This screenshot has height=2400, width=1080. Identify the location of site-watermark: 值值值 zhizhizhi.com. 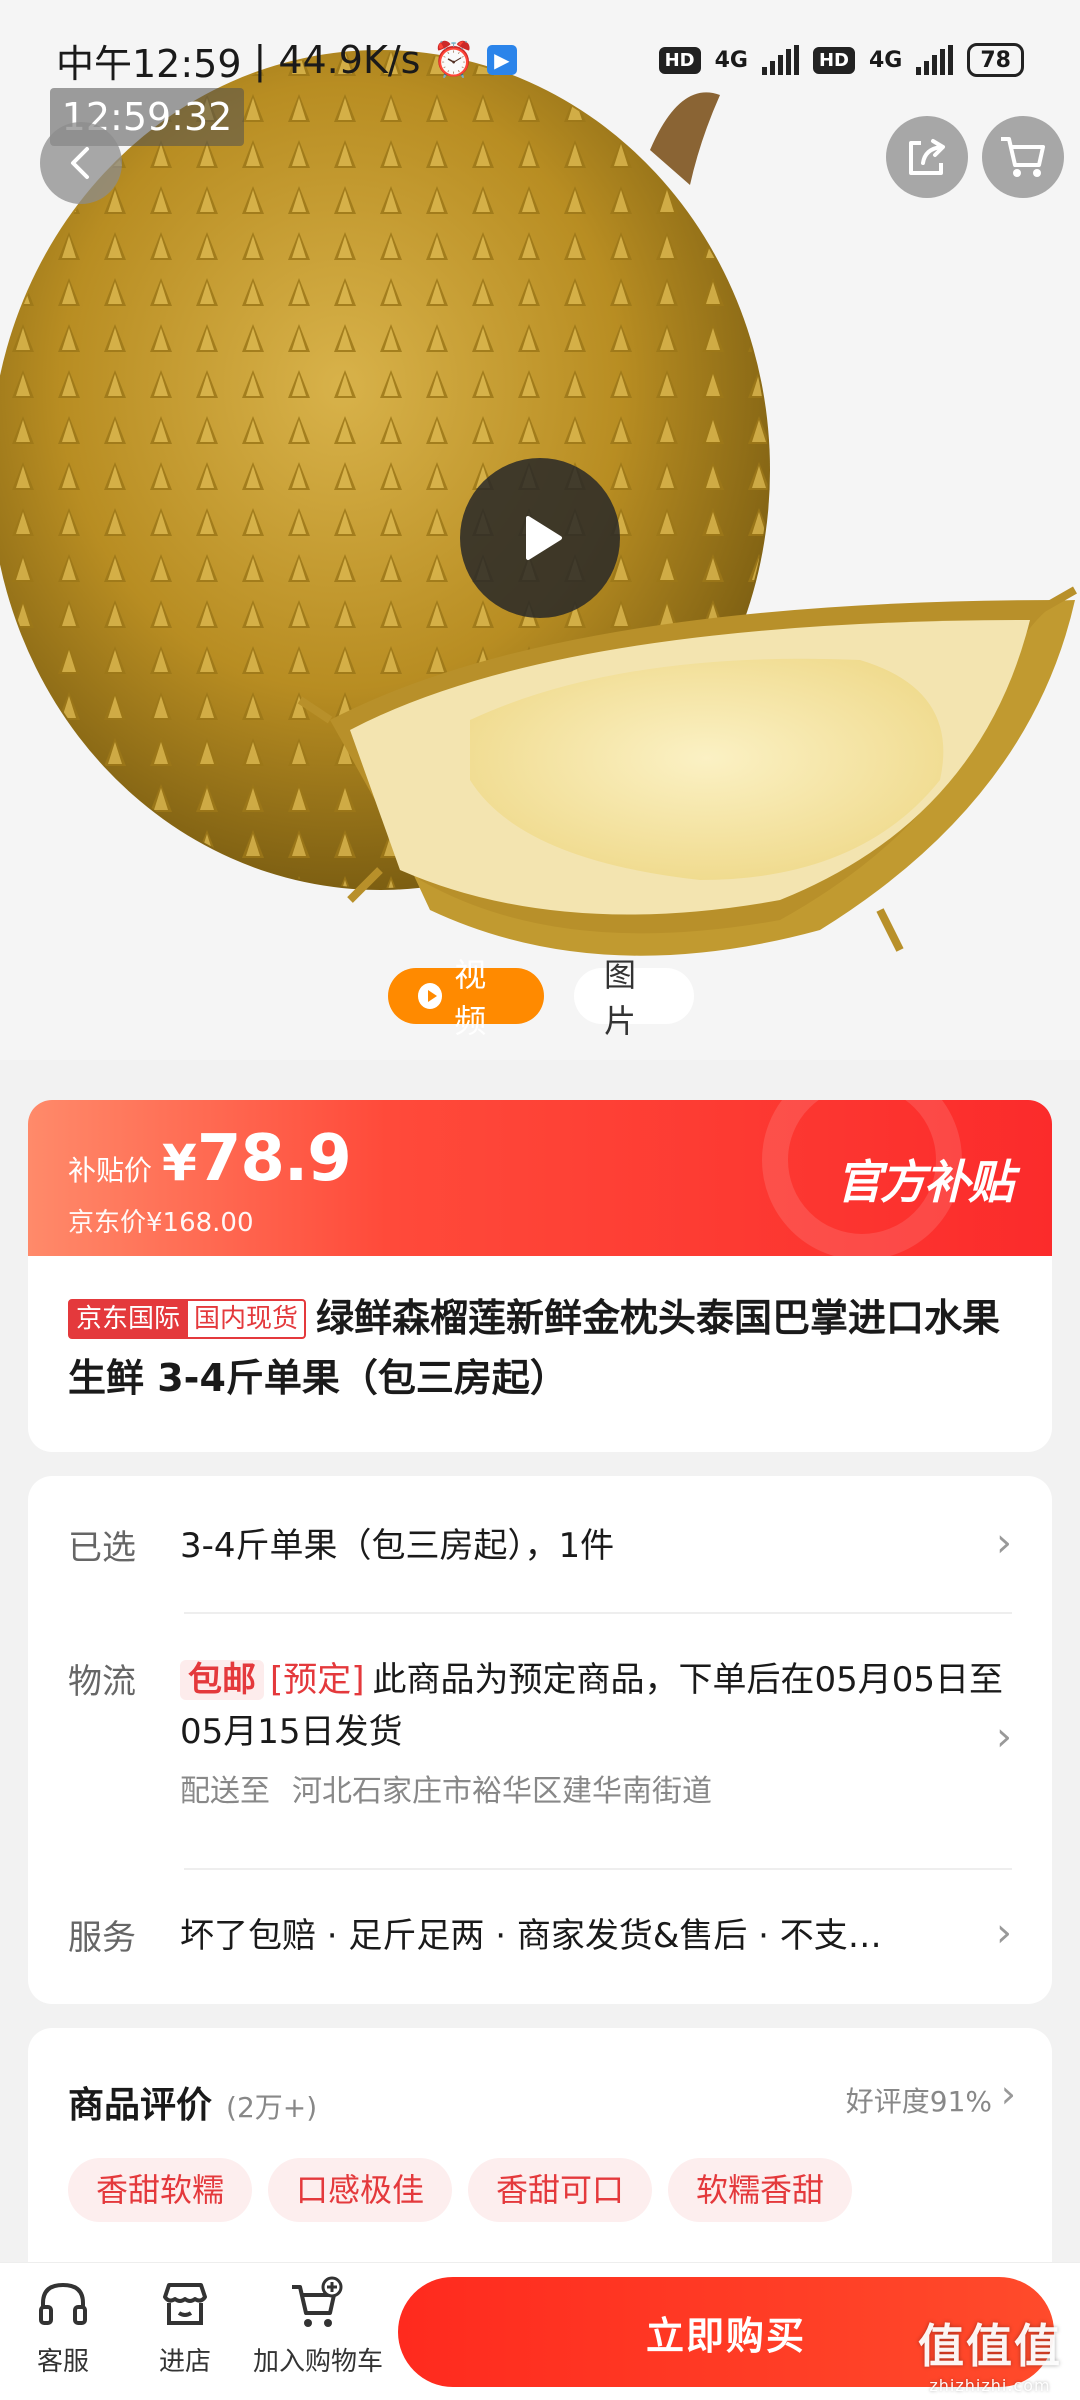
(990, 2352).